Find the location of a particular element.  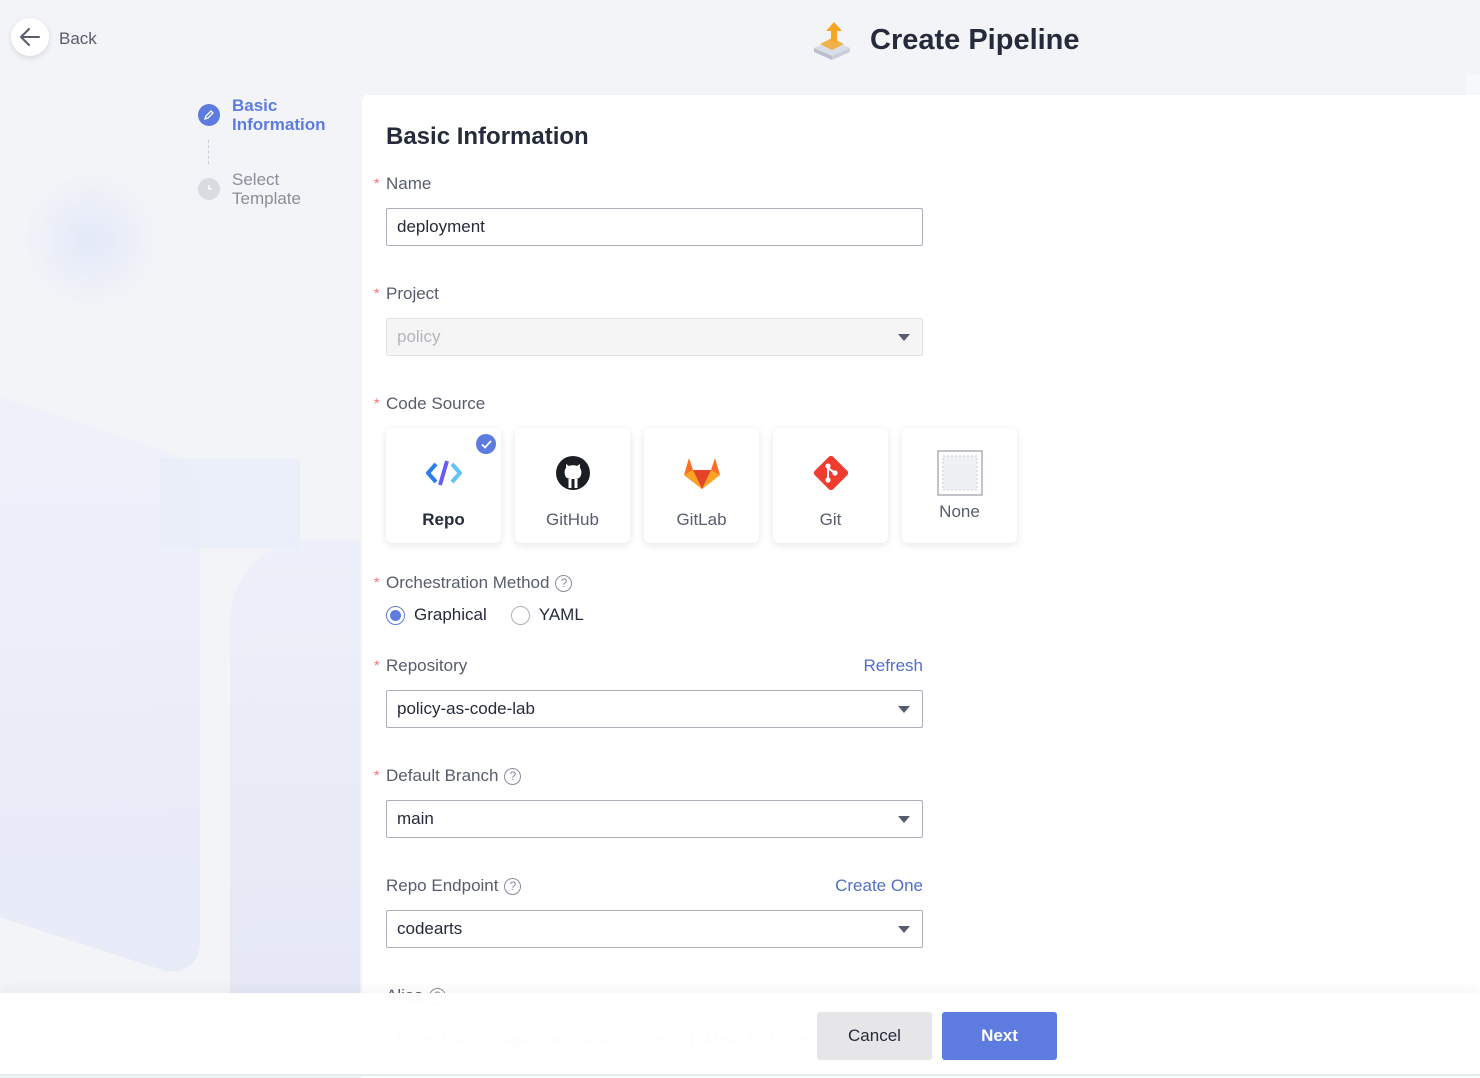

source-github: GitHub is located at coordinates (572, 485).